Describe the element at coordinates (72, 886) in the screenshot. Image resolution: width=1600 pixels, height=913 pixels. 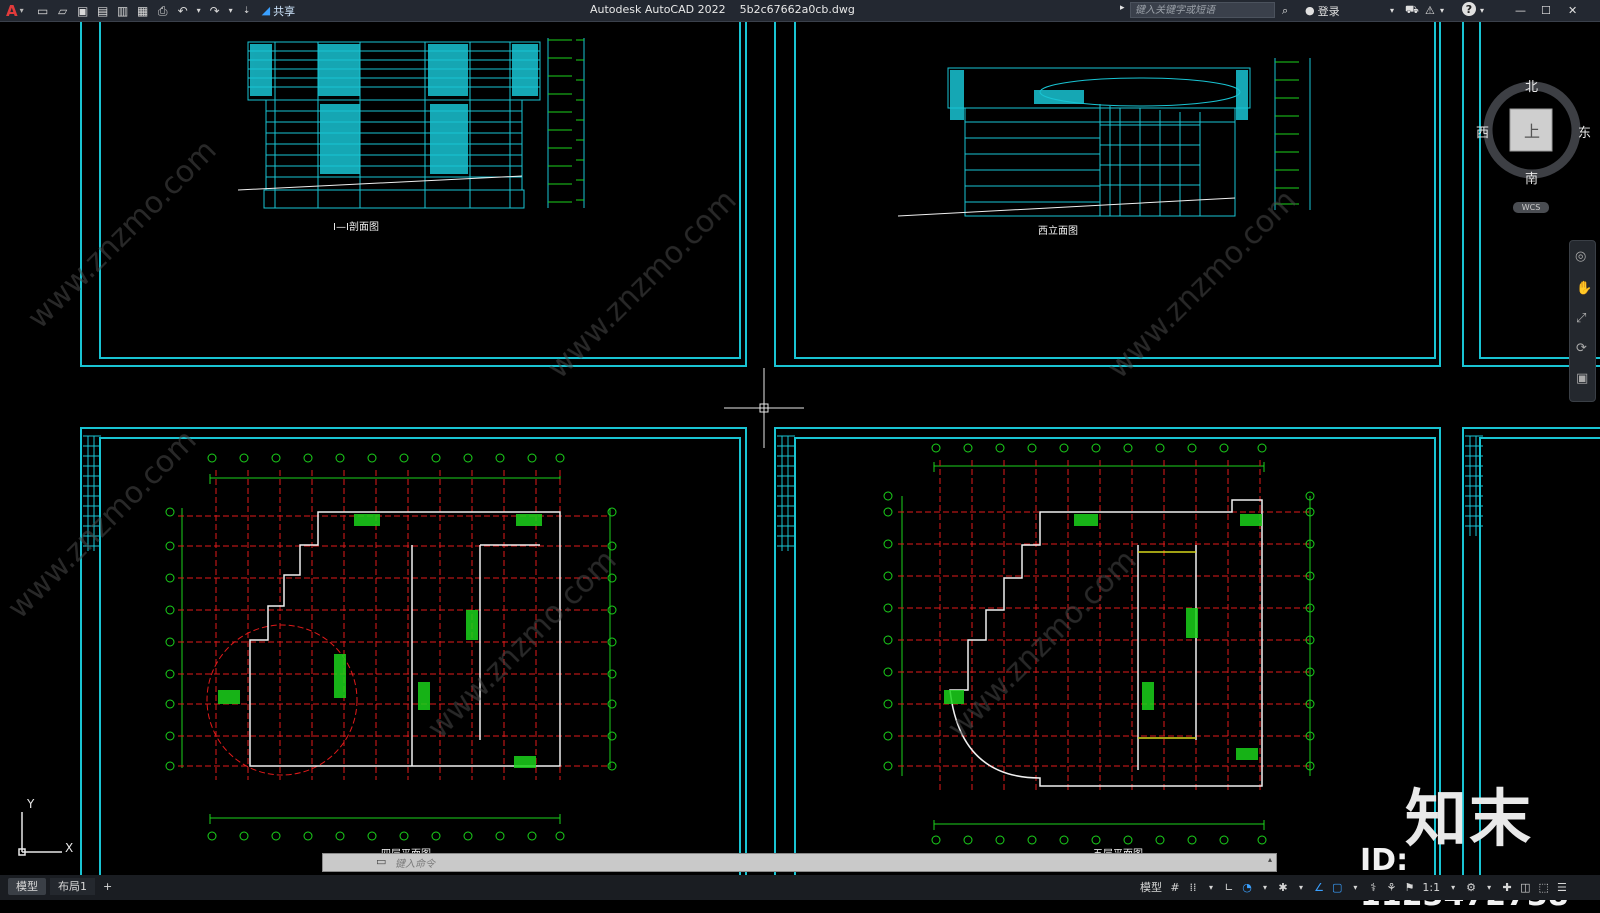
I see `tab-layout1: 布局1` at that location.